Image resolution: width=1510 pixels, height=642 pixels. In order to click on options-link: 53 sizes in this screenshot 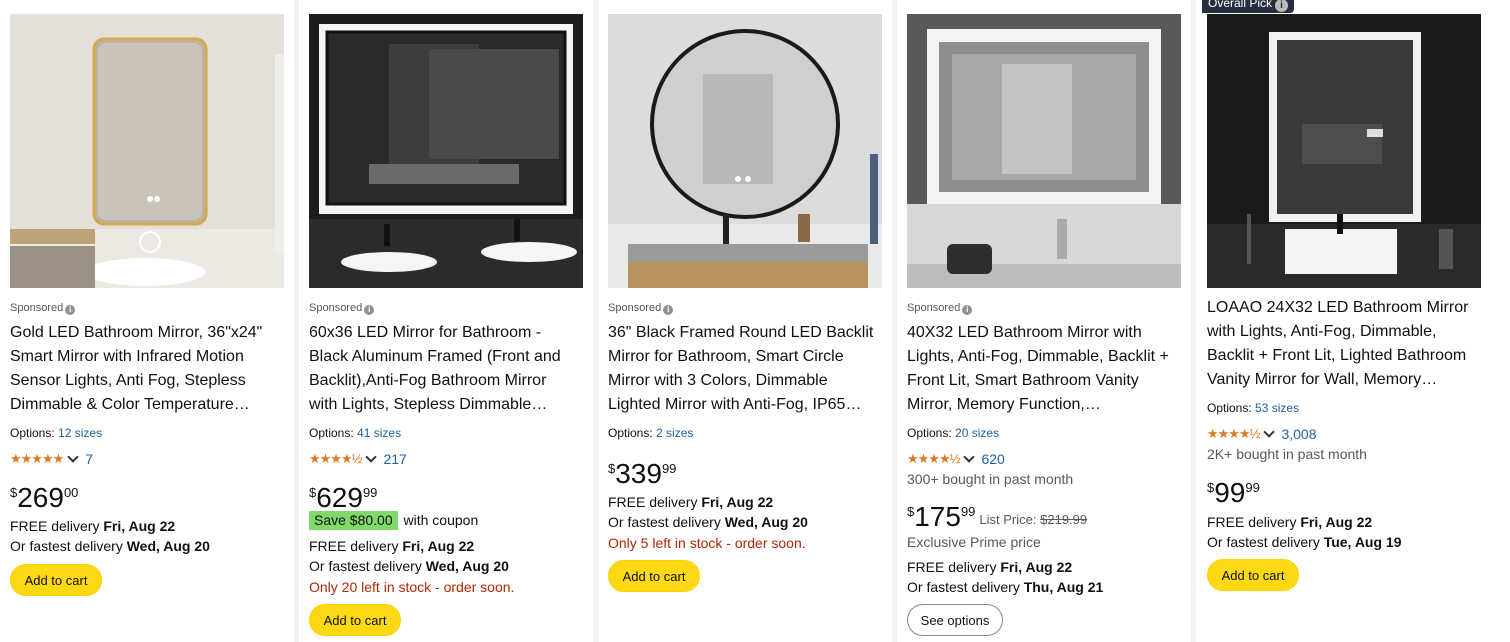, I will do `click(1277, 408)`.